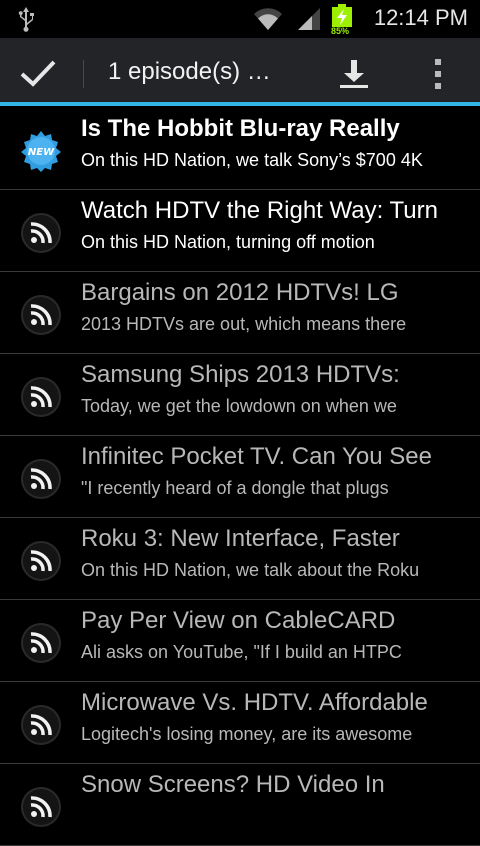  What do you see at coordinates (240, 19) in the screenshot?
I see `status-bar: 85% 12:14 PM` at bounding box center [240, 19].